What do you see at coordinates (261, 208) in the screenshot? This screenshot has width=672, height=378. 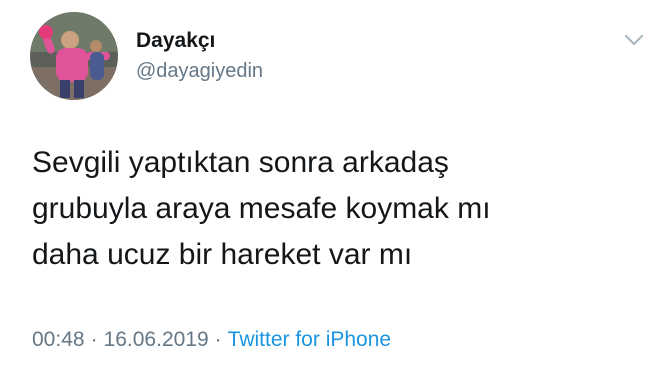 I see `tweet-text-line: grubuyla araya mesafe koymak mı` at bounding box center [261, 208].